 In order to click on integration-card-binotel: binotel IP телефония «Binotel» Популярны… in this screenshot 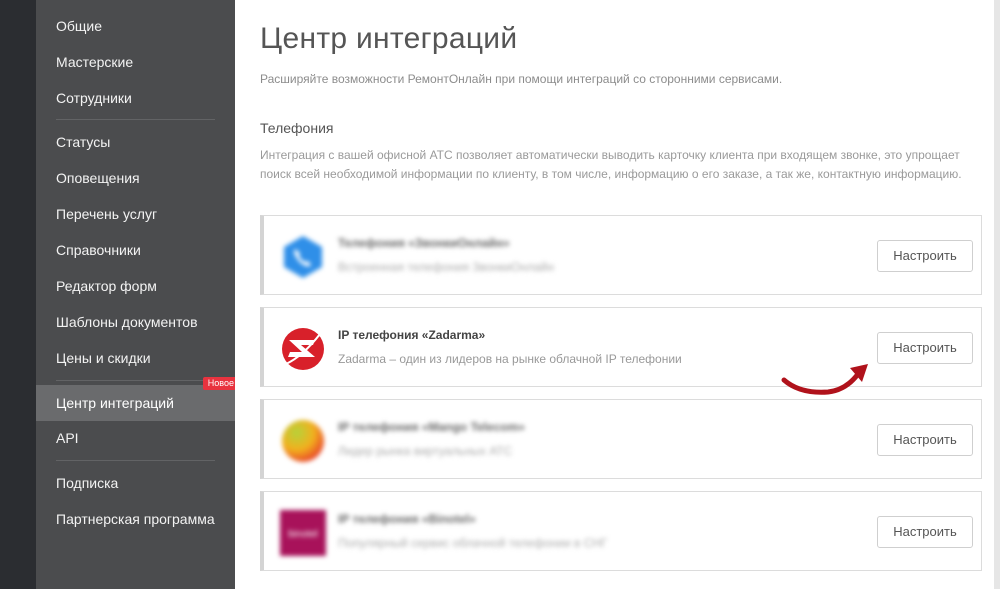, I will do `click(621, 531)`.